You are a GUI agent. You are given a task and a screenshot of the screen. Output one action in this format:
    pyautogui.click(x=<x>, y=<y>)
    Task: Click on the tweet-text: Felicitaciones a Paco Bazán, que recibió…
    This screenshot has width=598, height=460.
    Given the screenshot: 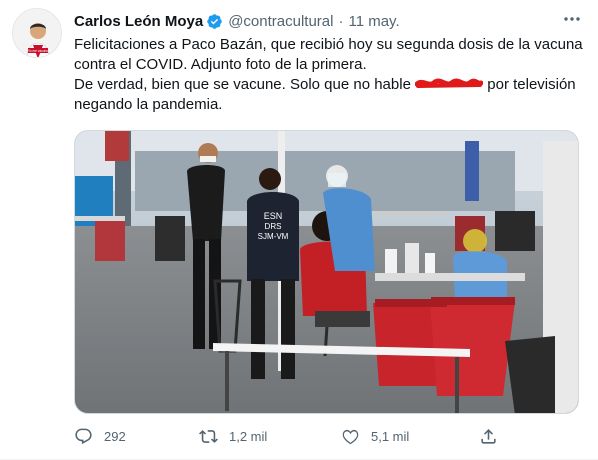 What is the action you would take?
    pyautogui.click(x=329, y=75)
    